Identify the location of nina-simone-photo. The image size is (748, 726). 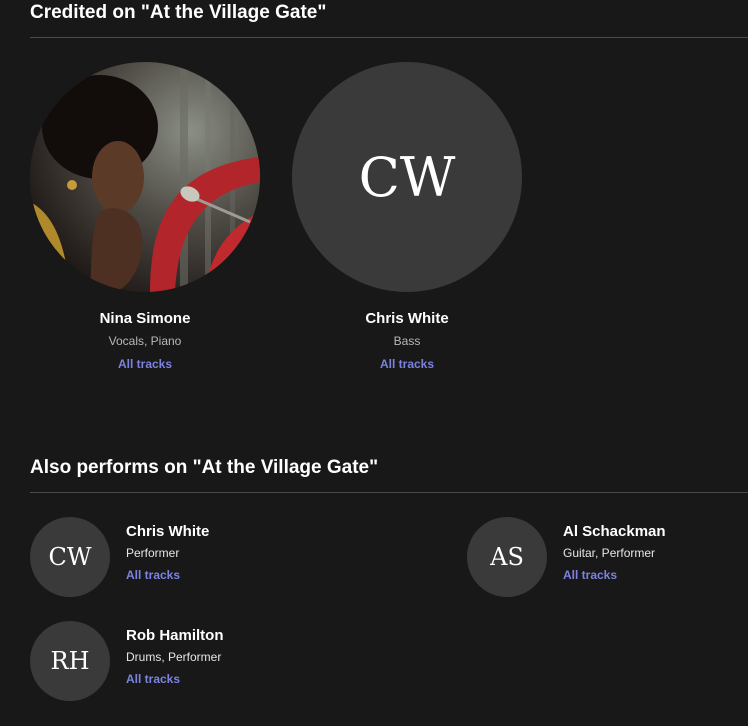
(145, 177).